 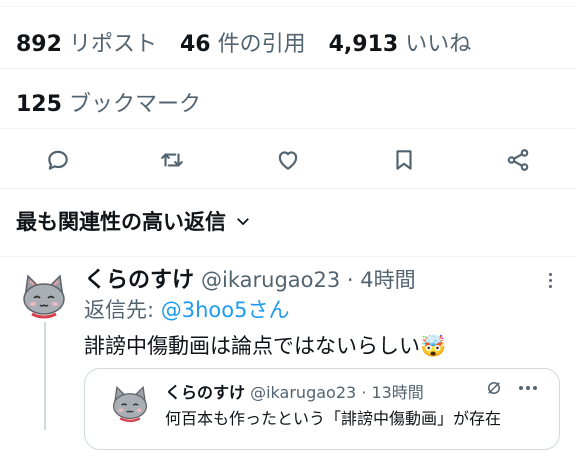 I want to click on quoted-user-handle: @ikarugao23, so click(x=303, y=392).